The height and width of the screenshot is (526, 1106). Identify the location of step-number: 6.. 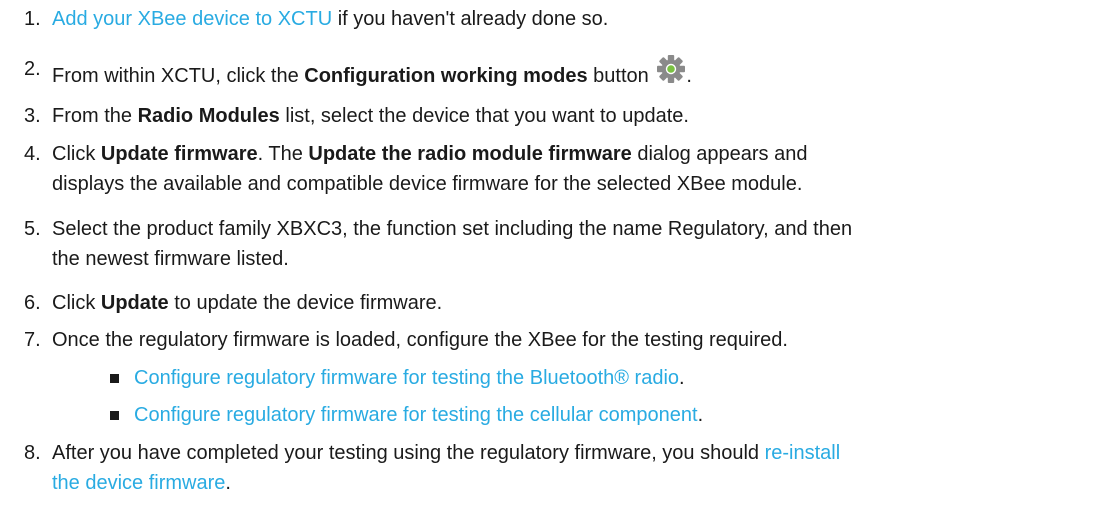
(32, 303).